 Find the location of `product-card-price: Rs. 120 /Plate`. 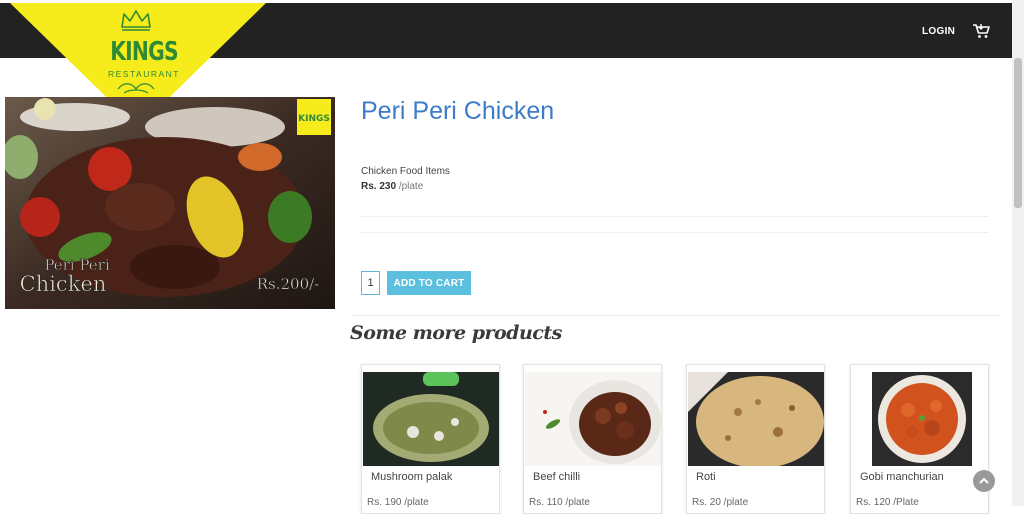

product-card-price: Rs. 120 /Plate is located at coordinates (887, 502).